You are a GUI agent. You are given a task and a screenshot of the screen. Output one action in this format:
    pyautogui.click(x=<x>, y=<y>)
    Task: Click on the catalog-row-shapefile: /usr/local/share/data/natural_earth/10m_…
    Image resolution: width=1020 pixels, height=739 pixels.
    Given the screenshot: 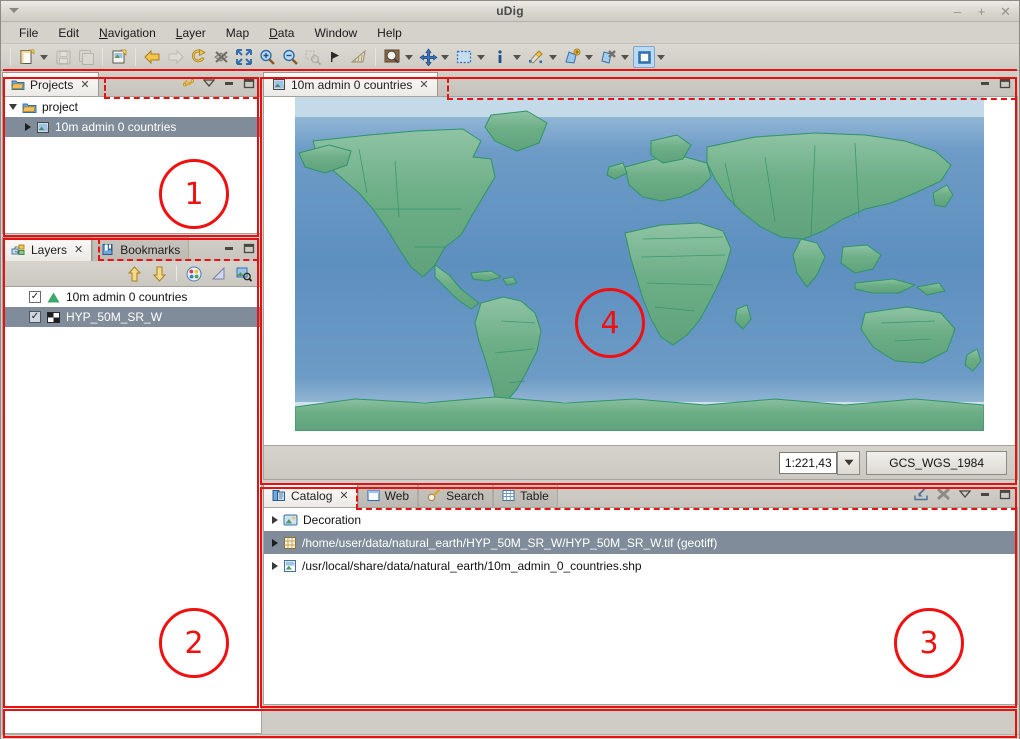 What is the action you would take?
    pyautogui.click(x=640, y=565)
    